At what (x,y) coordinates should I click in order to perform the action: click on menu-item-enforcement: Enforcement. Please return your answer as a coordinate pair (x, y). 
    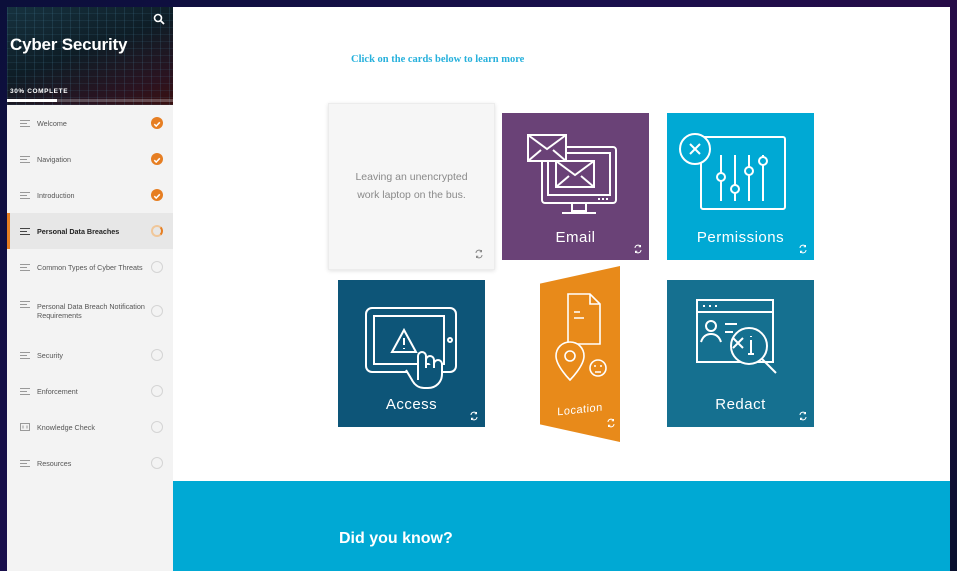
    Looking at the image, I should click on (90, 391).